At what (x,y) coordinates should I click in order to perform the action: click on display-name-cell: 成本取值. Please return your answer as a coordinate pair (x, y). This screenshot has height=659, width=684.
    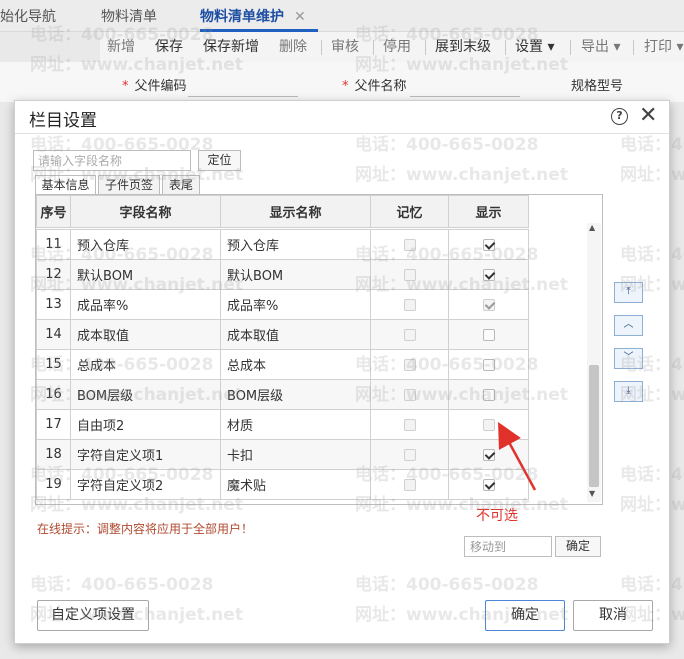
    Looking at the image, I should click on (295, 334).